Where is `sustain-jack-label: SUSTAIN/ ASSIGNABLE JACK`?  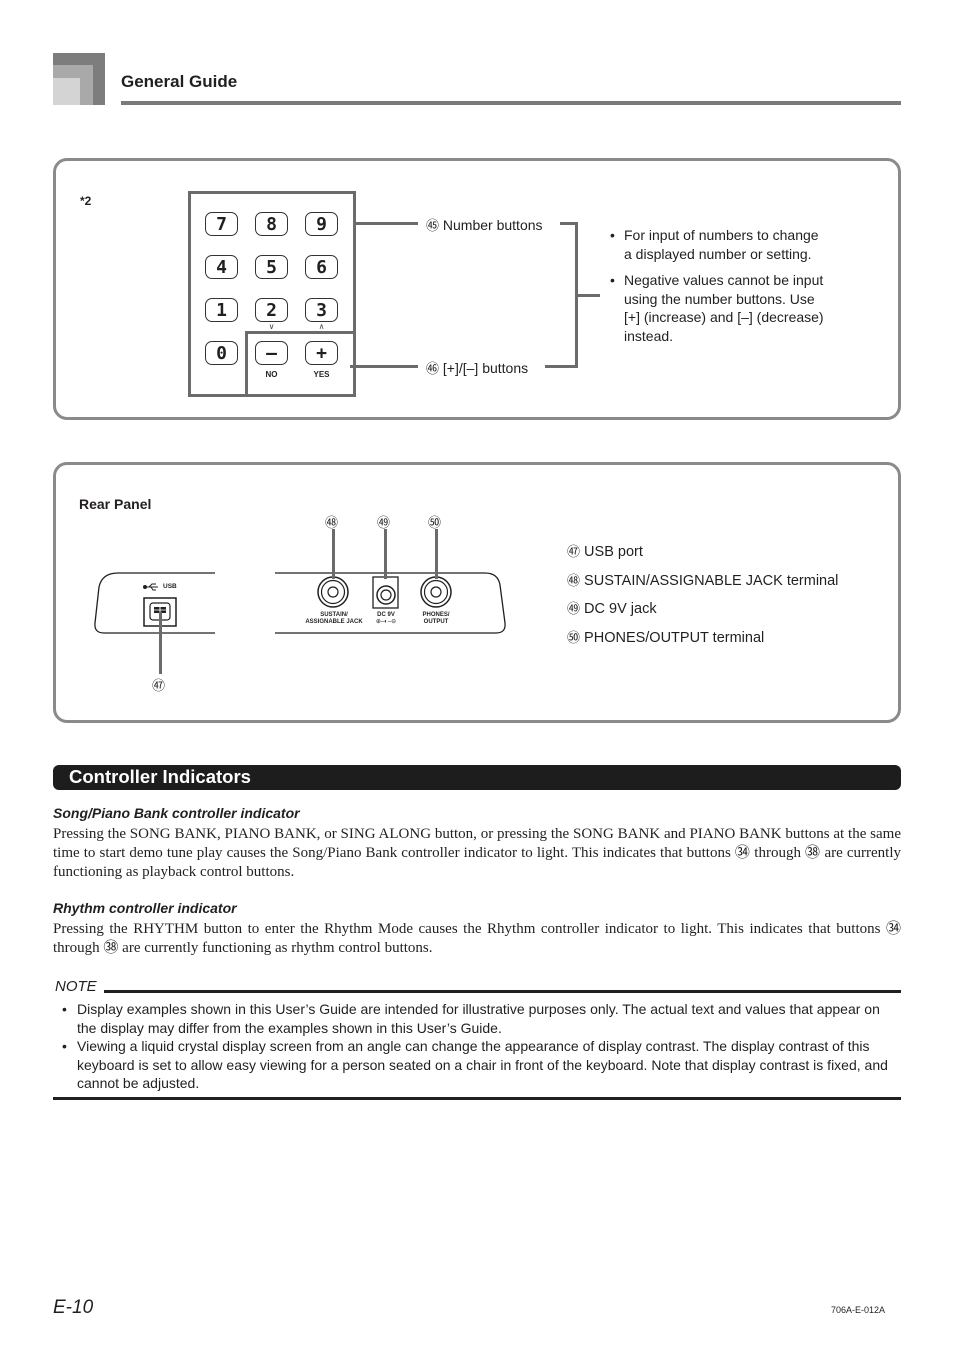
sustain-jack-label: SUSTAIN/ ASSIGNABLE JACK is located at coordinates (334, 618).